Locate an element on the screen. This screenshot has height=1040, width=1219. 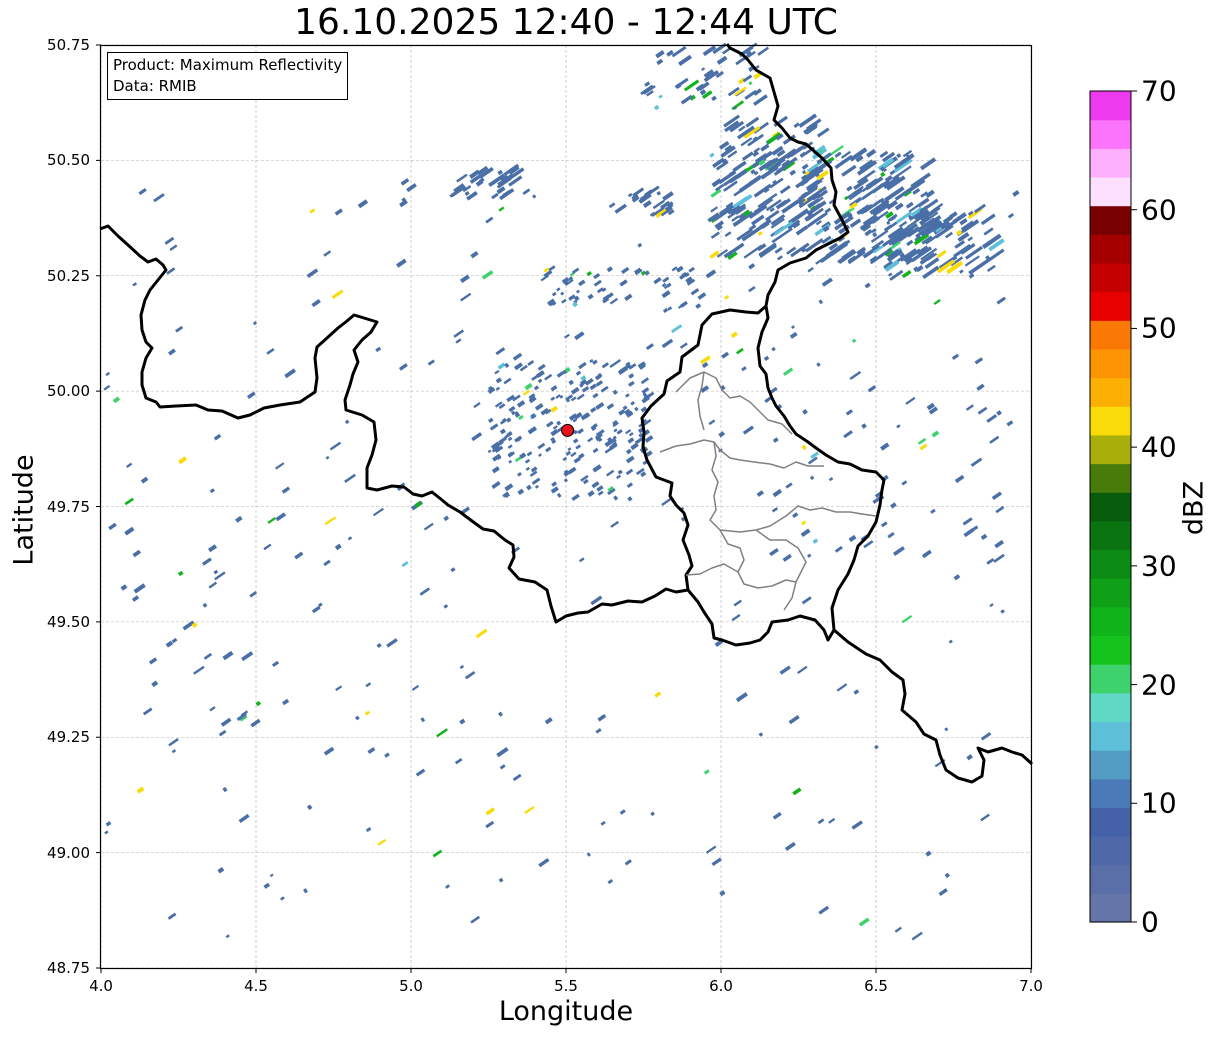
x-tick-label: 6.0 is located at coordinates (721, 986).